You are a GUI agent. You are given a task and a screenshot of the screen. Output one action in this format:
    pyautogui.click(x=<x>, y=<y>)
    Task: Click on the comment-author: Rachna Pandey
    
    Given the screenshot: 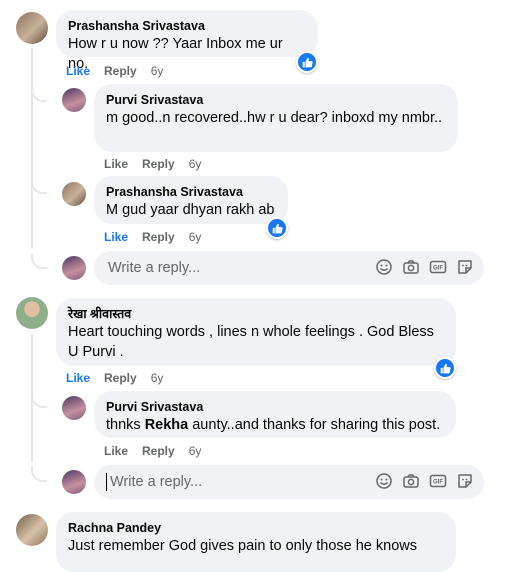 What is the action you would take?
    pyautogui.click(x=256, y=528)
    